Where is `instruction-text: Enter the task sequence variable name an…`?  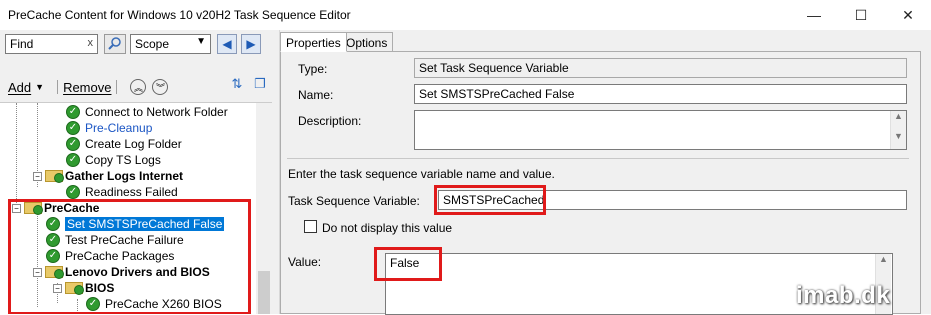
instruction-text: Enter the task sequence variable name an… is located at coordinates (421, 174).